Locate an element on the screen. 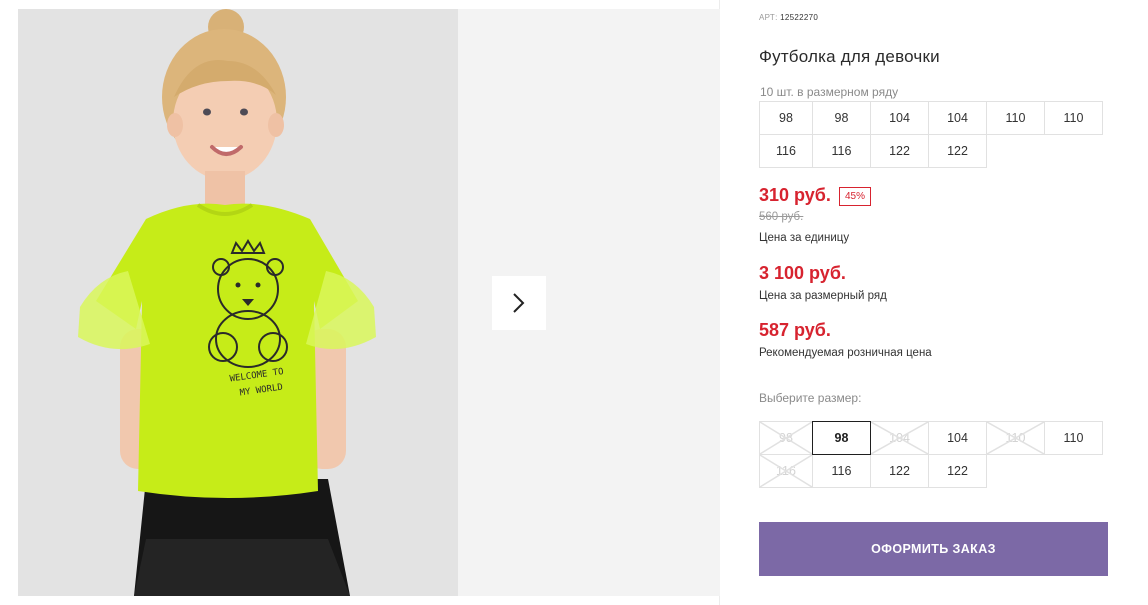 The width and height of the screenshot is (1148, 605). size-option-label: 110 is located at coordinates (1073, 438).